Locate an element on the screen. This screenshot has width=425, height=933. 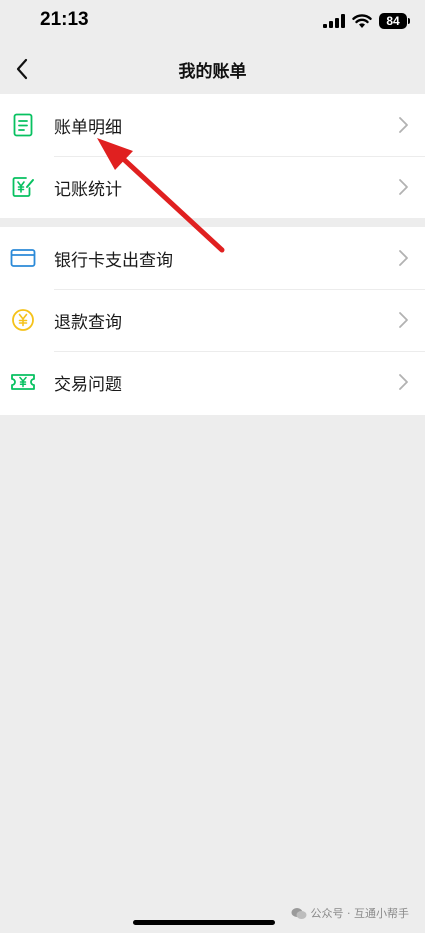
status-time: 21:13 is located at coordinates (64, 19).